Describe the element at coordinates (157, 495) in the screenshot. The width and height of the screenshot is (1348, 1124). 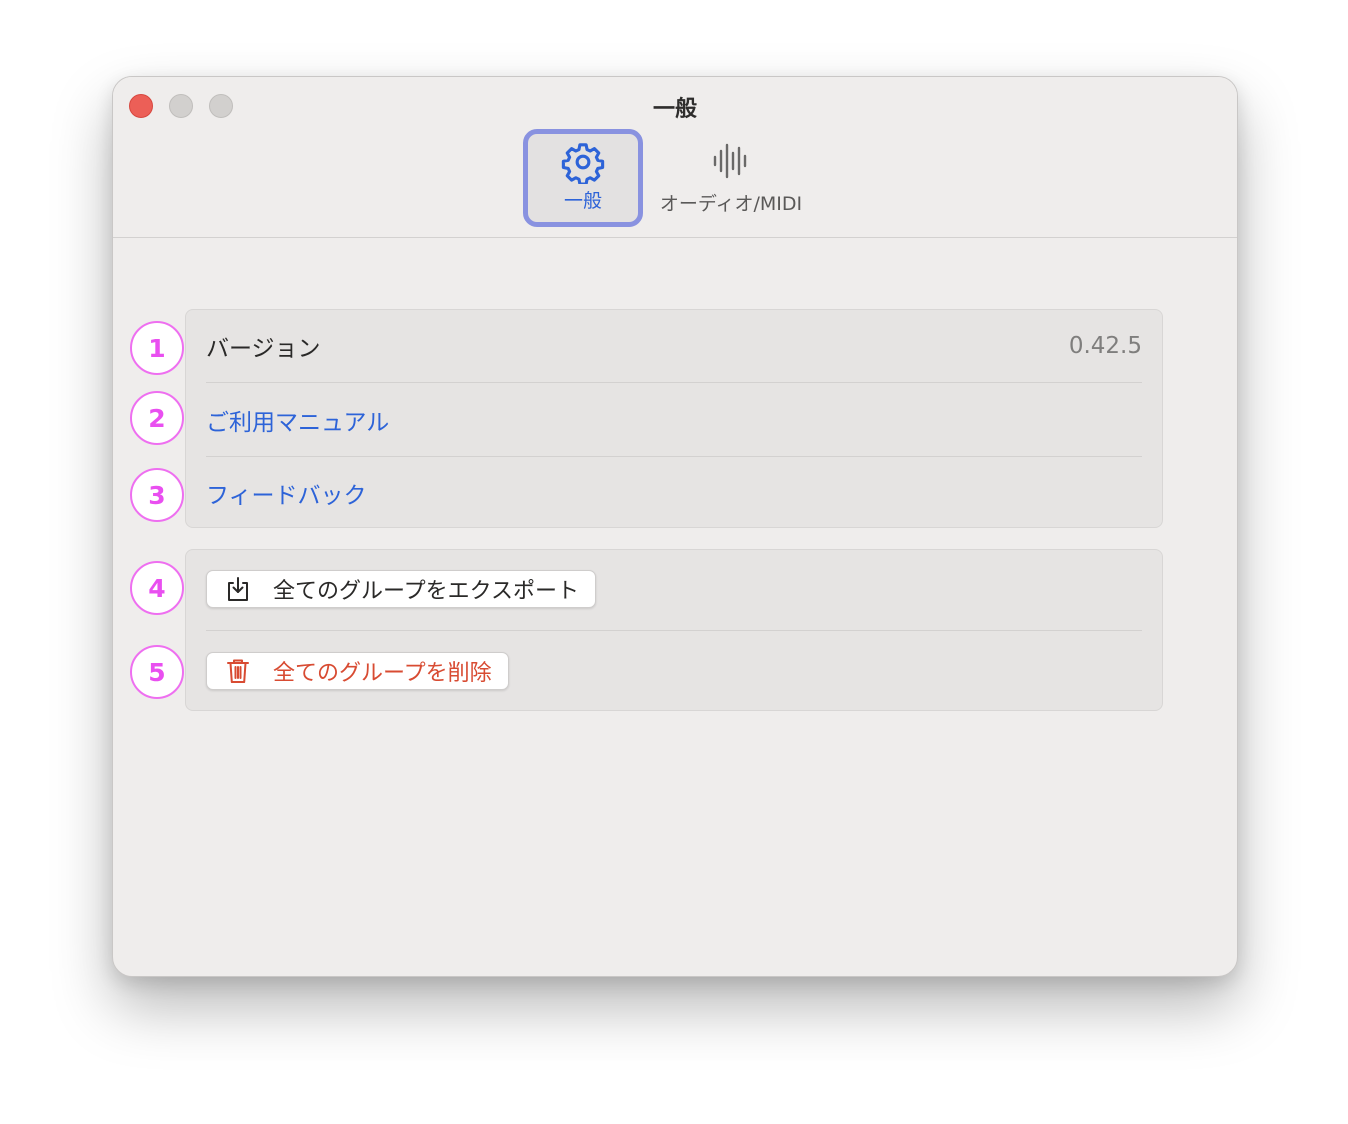
I see `annotation-marker-3: 3` at that location.